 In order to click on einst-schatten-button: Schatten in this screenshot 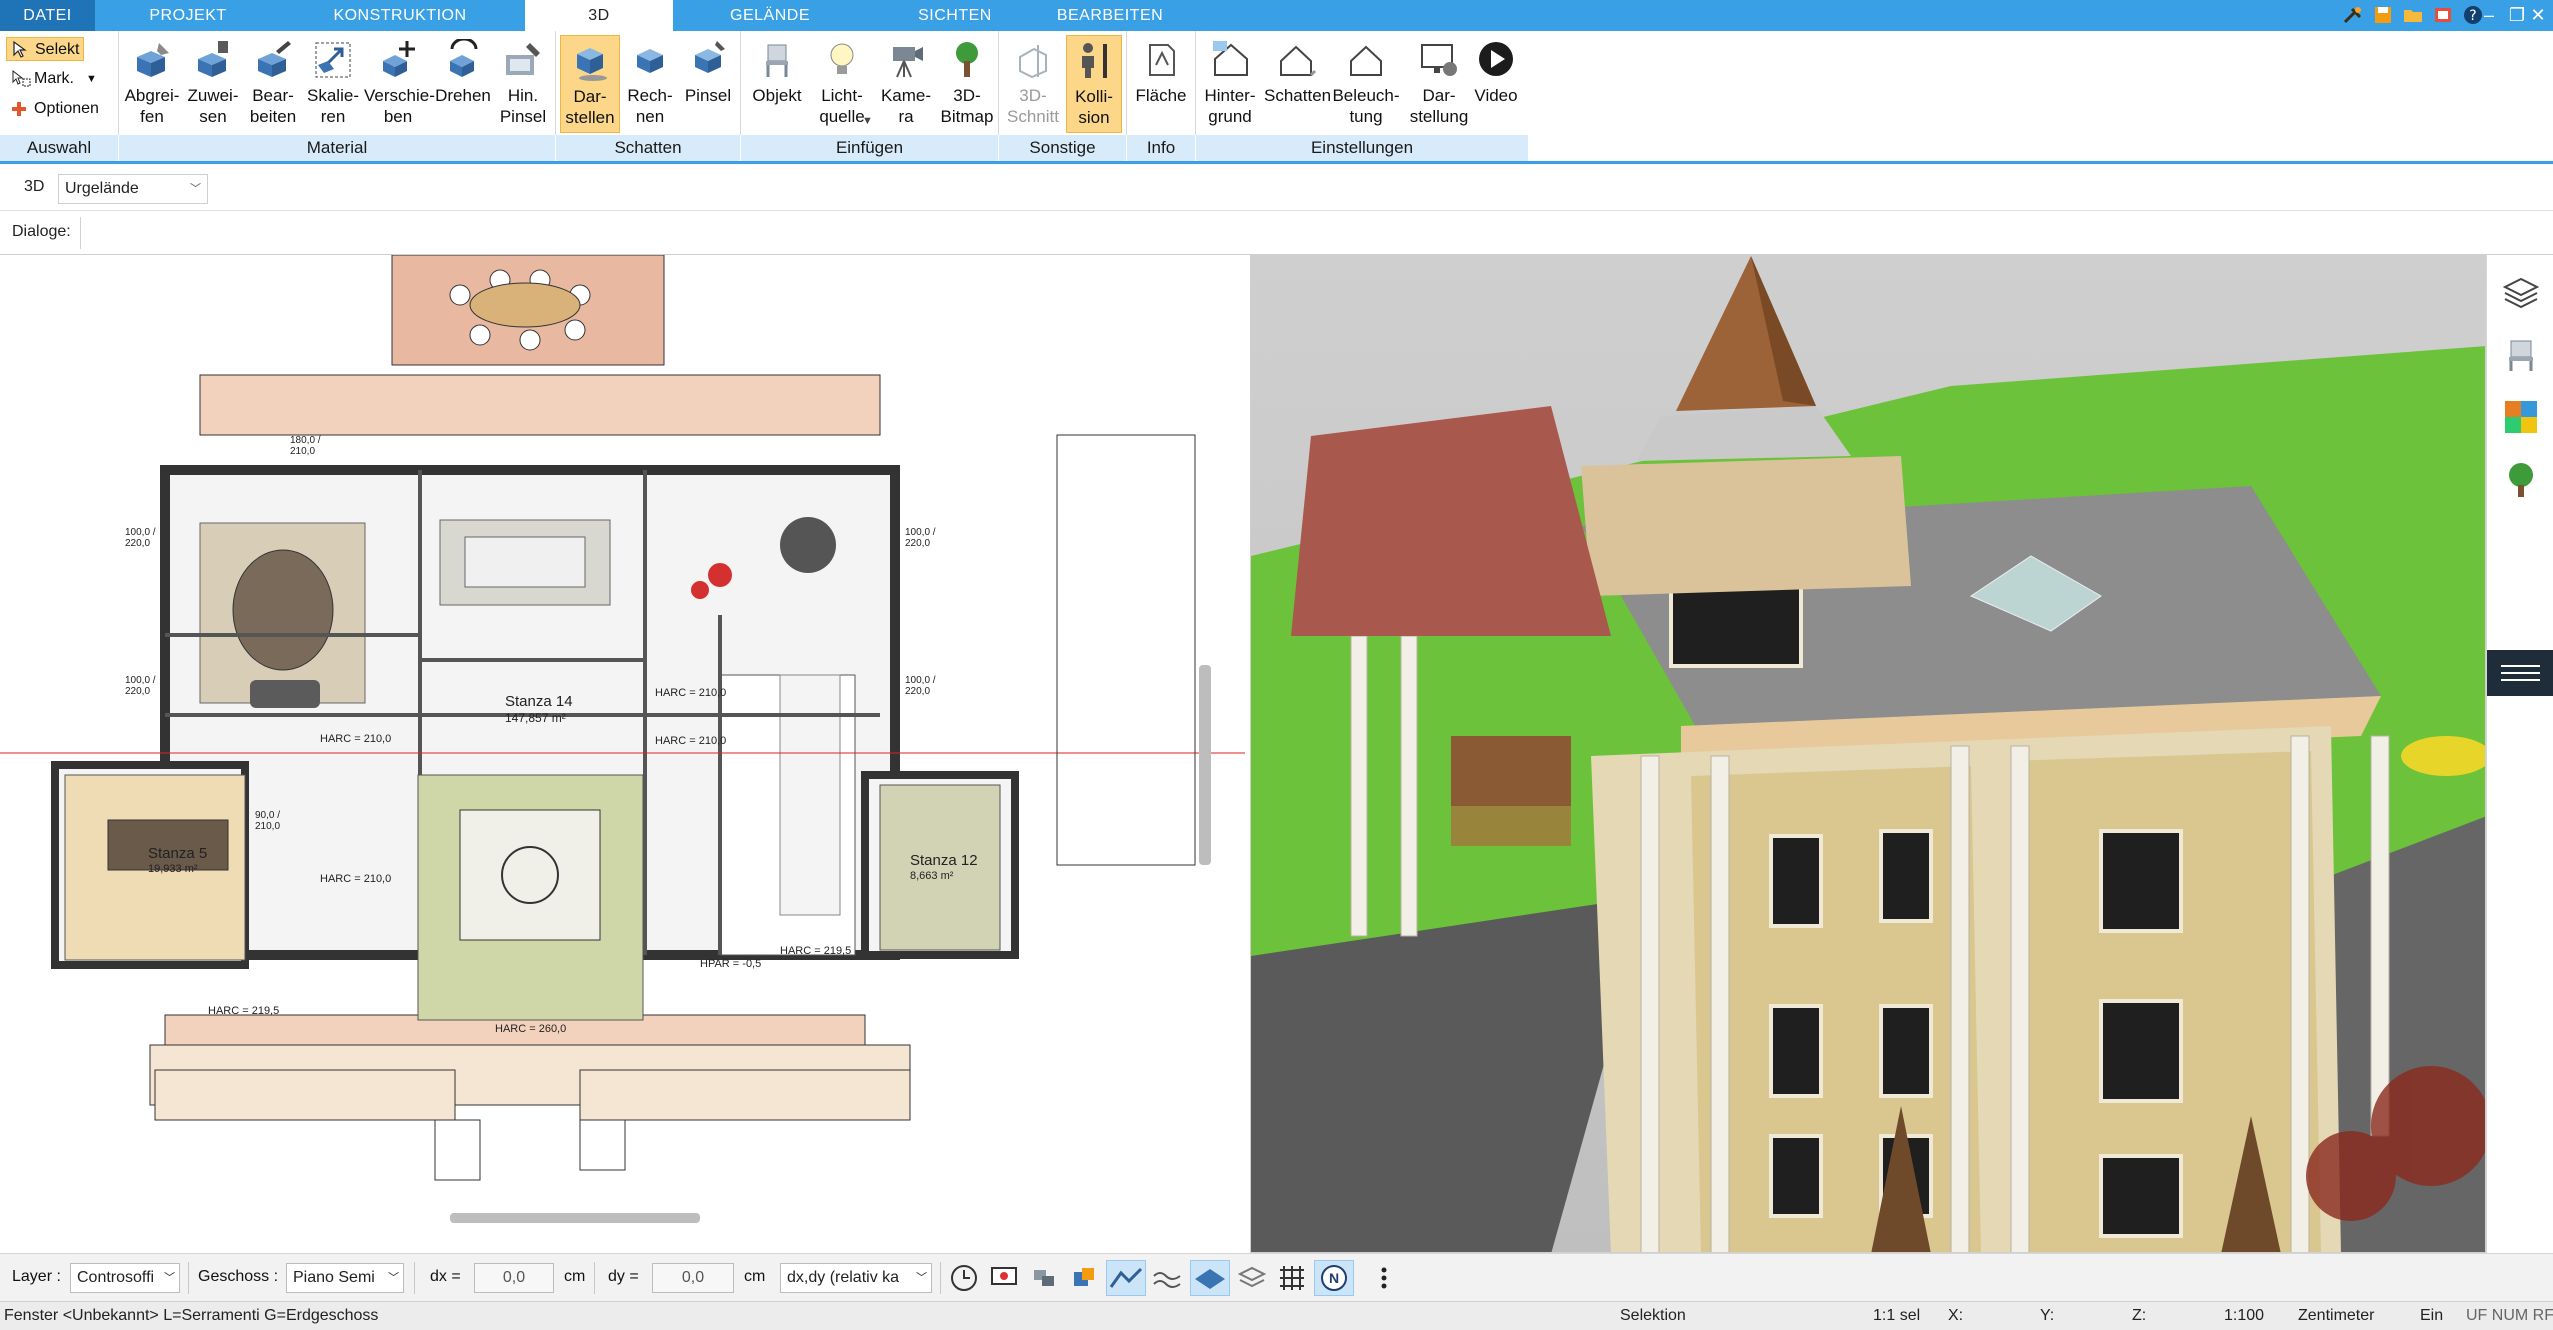, I will do `click(1298, 84)`.